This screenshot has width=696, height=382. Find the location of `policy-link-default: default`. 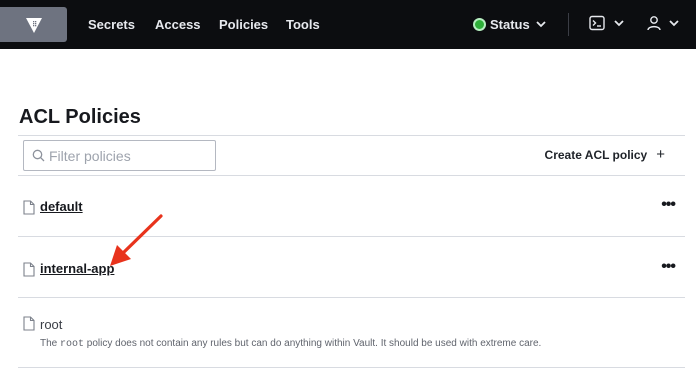

policy-link-default: default is located at coordinates (61, 206).